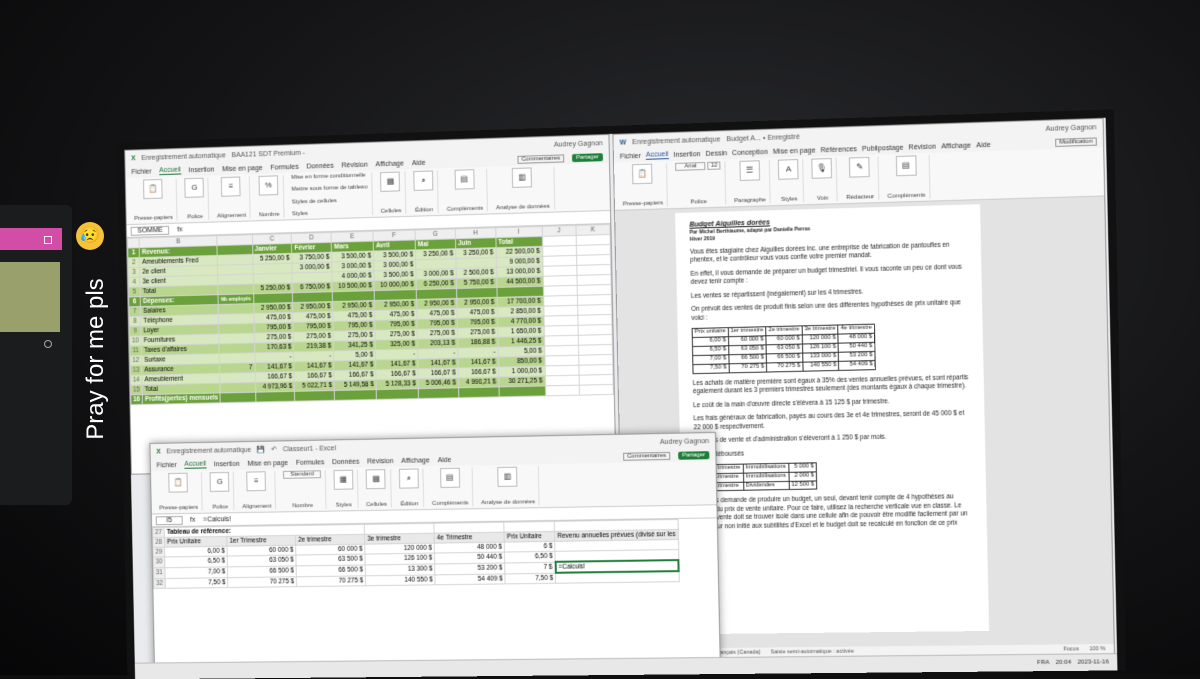 This screenshot has height=679, width=1200. I want to click on row-number: 4, so click(134, 282).